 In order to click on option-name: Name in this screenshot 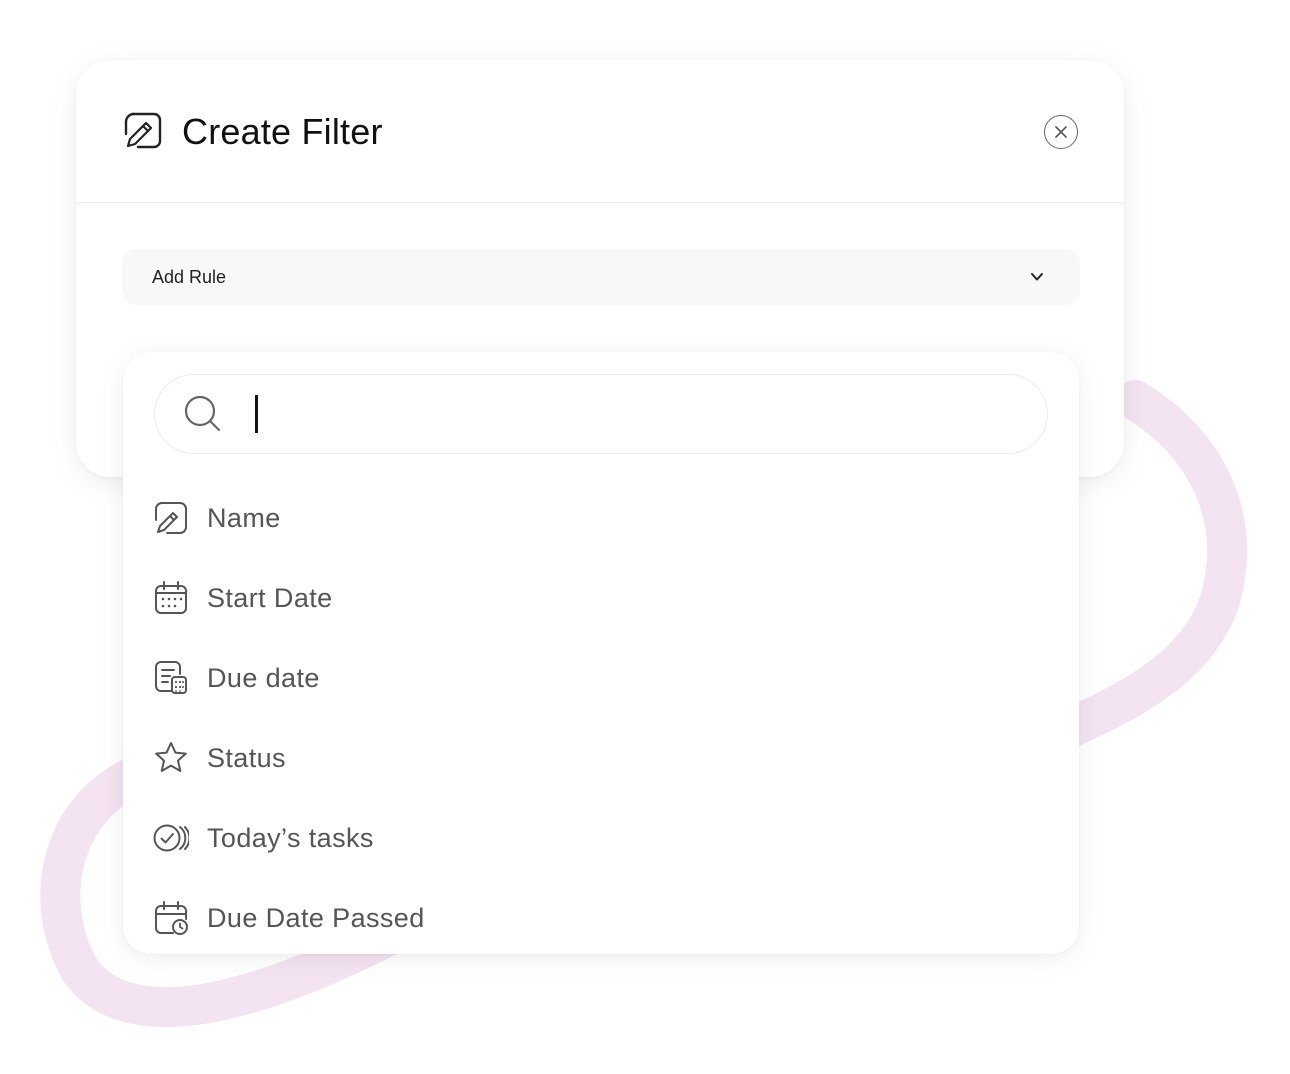, I will do `click(593, 516)`.